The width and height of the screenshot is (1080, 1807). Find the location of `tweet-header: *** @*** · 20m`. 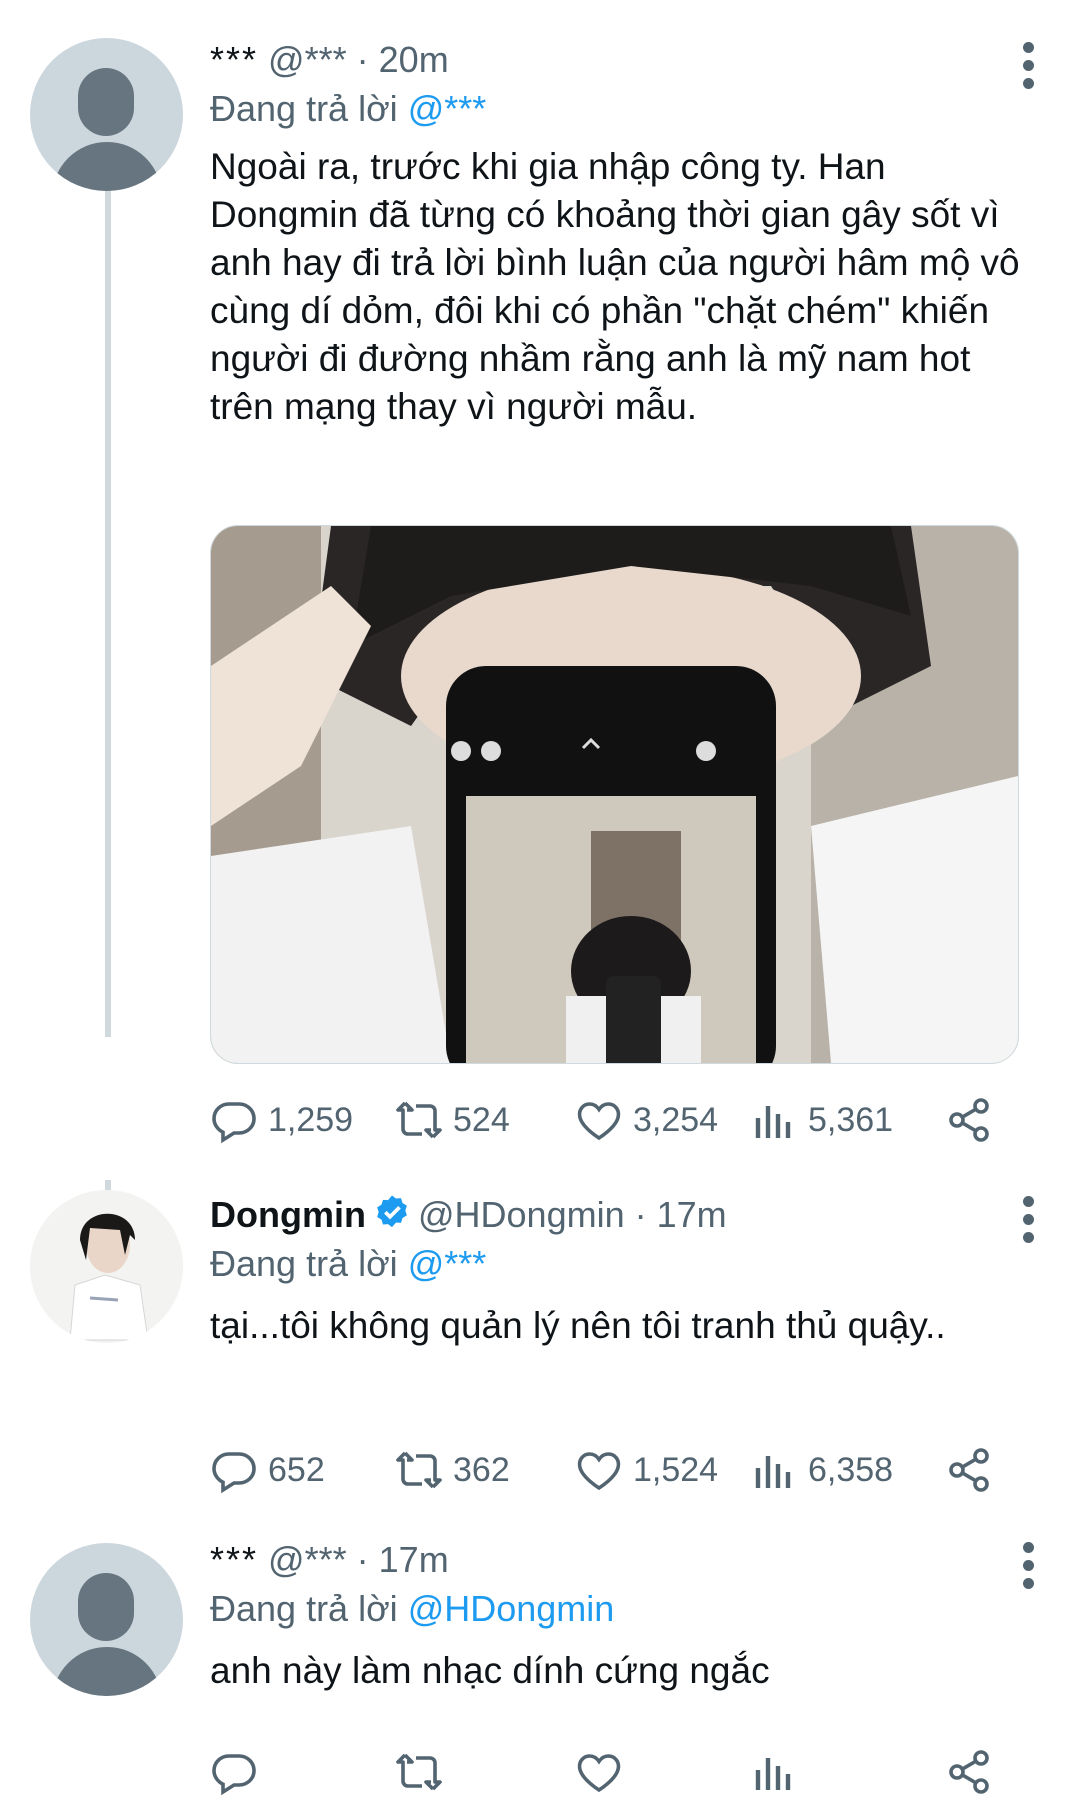

tweet-header: *** @*** · 20m is located at coordinates (625, 60).